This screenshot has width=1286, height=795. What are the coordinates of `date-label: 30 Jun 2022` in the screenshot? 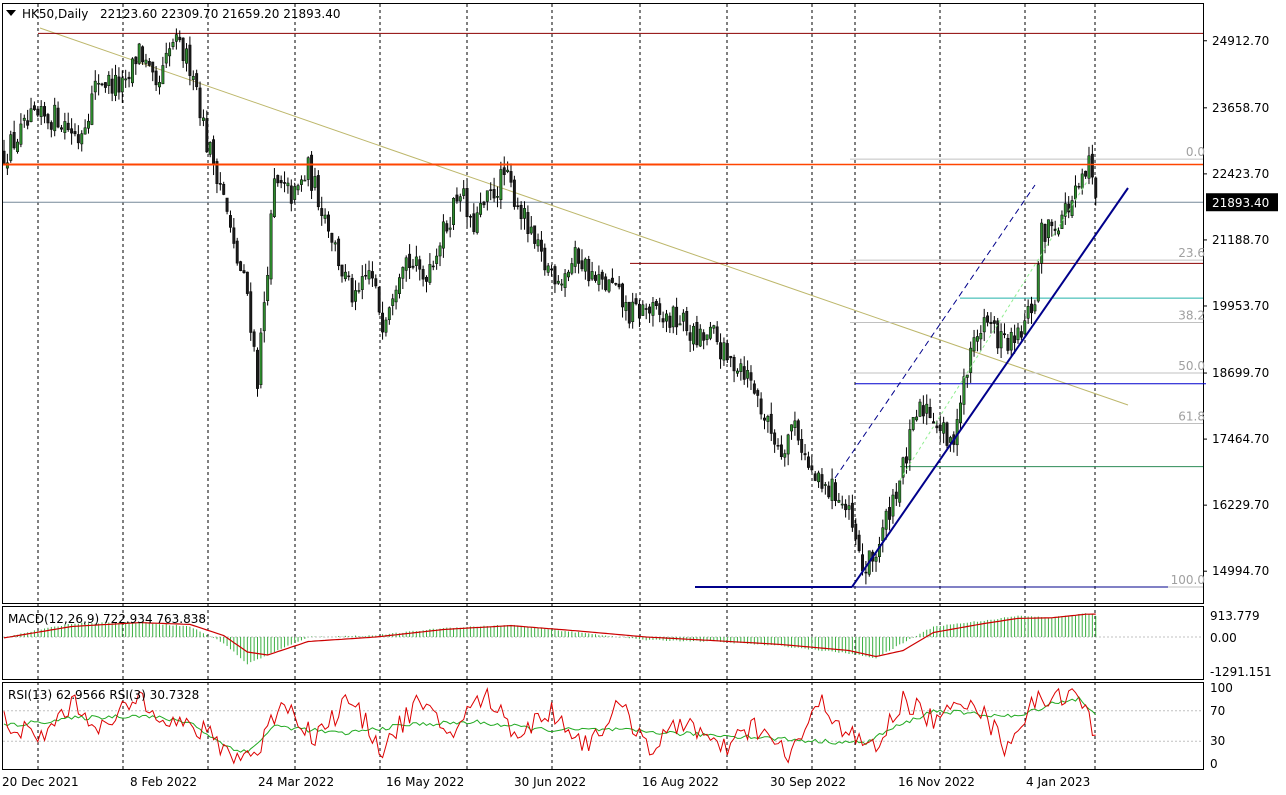 It's located at (550, 782).